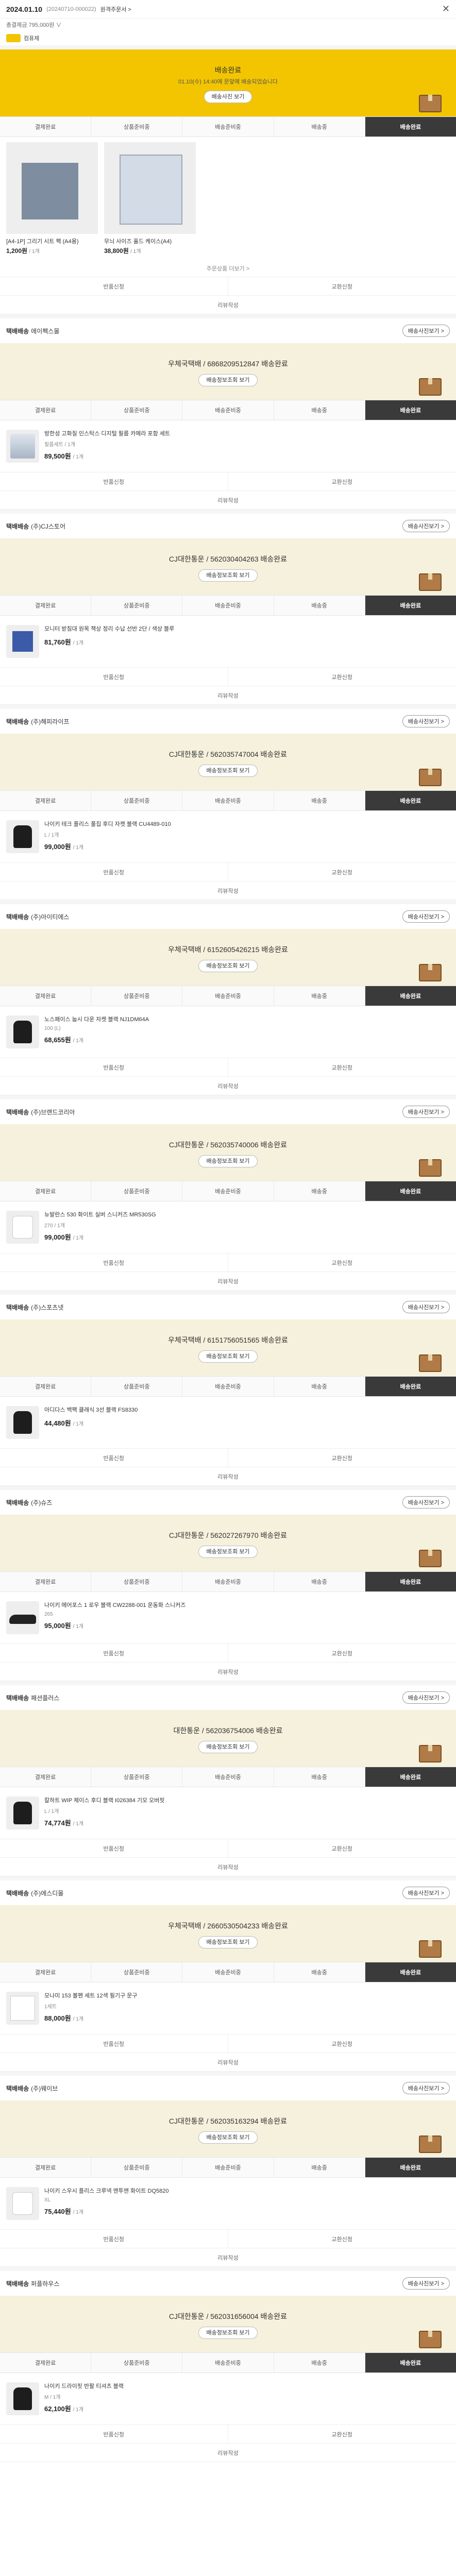  Describe the element at coordinates (228, 268) in the screenshot. I see `more-products-link: 주문상품 더보기 >` at that location.